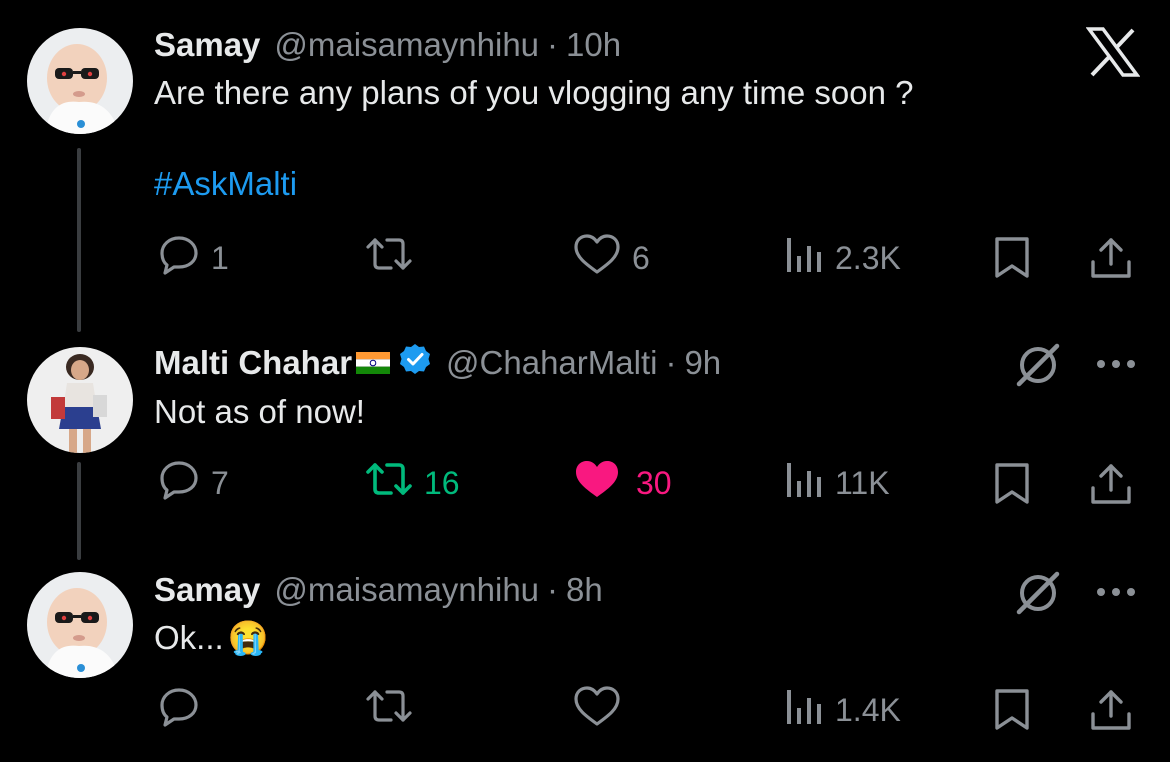 This screenshot has width=1170, height=762. I want to click on views-button: 1.4K, so click(843, 710).